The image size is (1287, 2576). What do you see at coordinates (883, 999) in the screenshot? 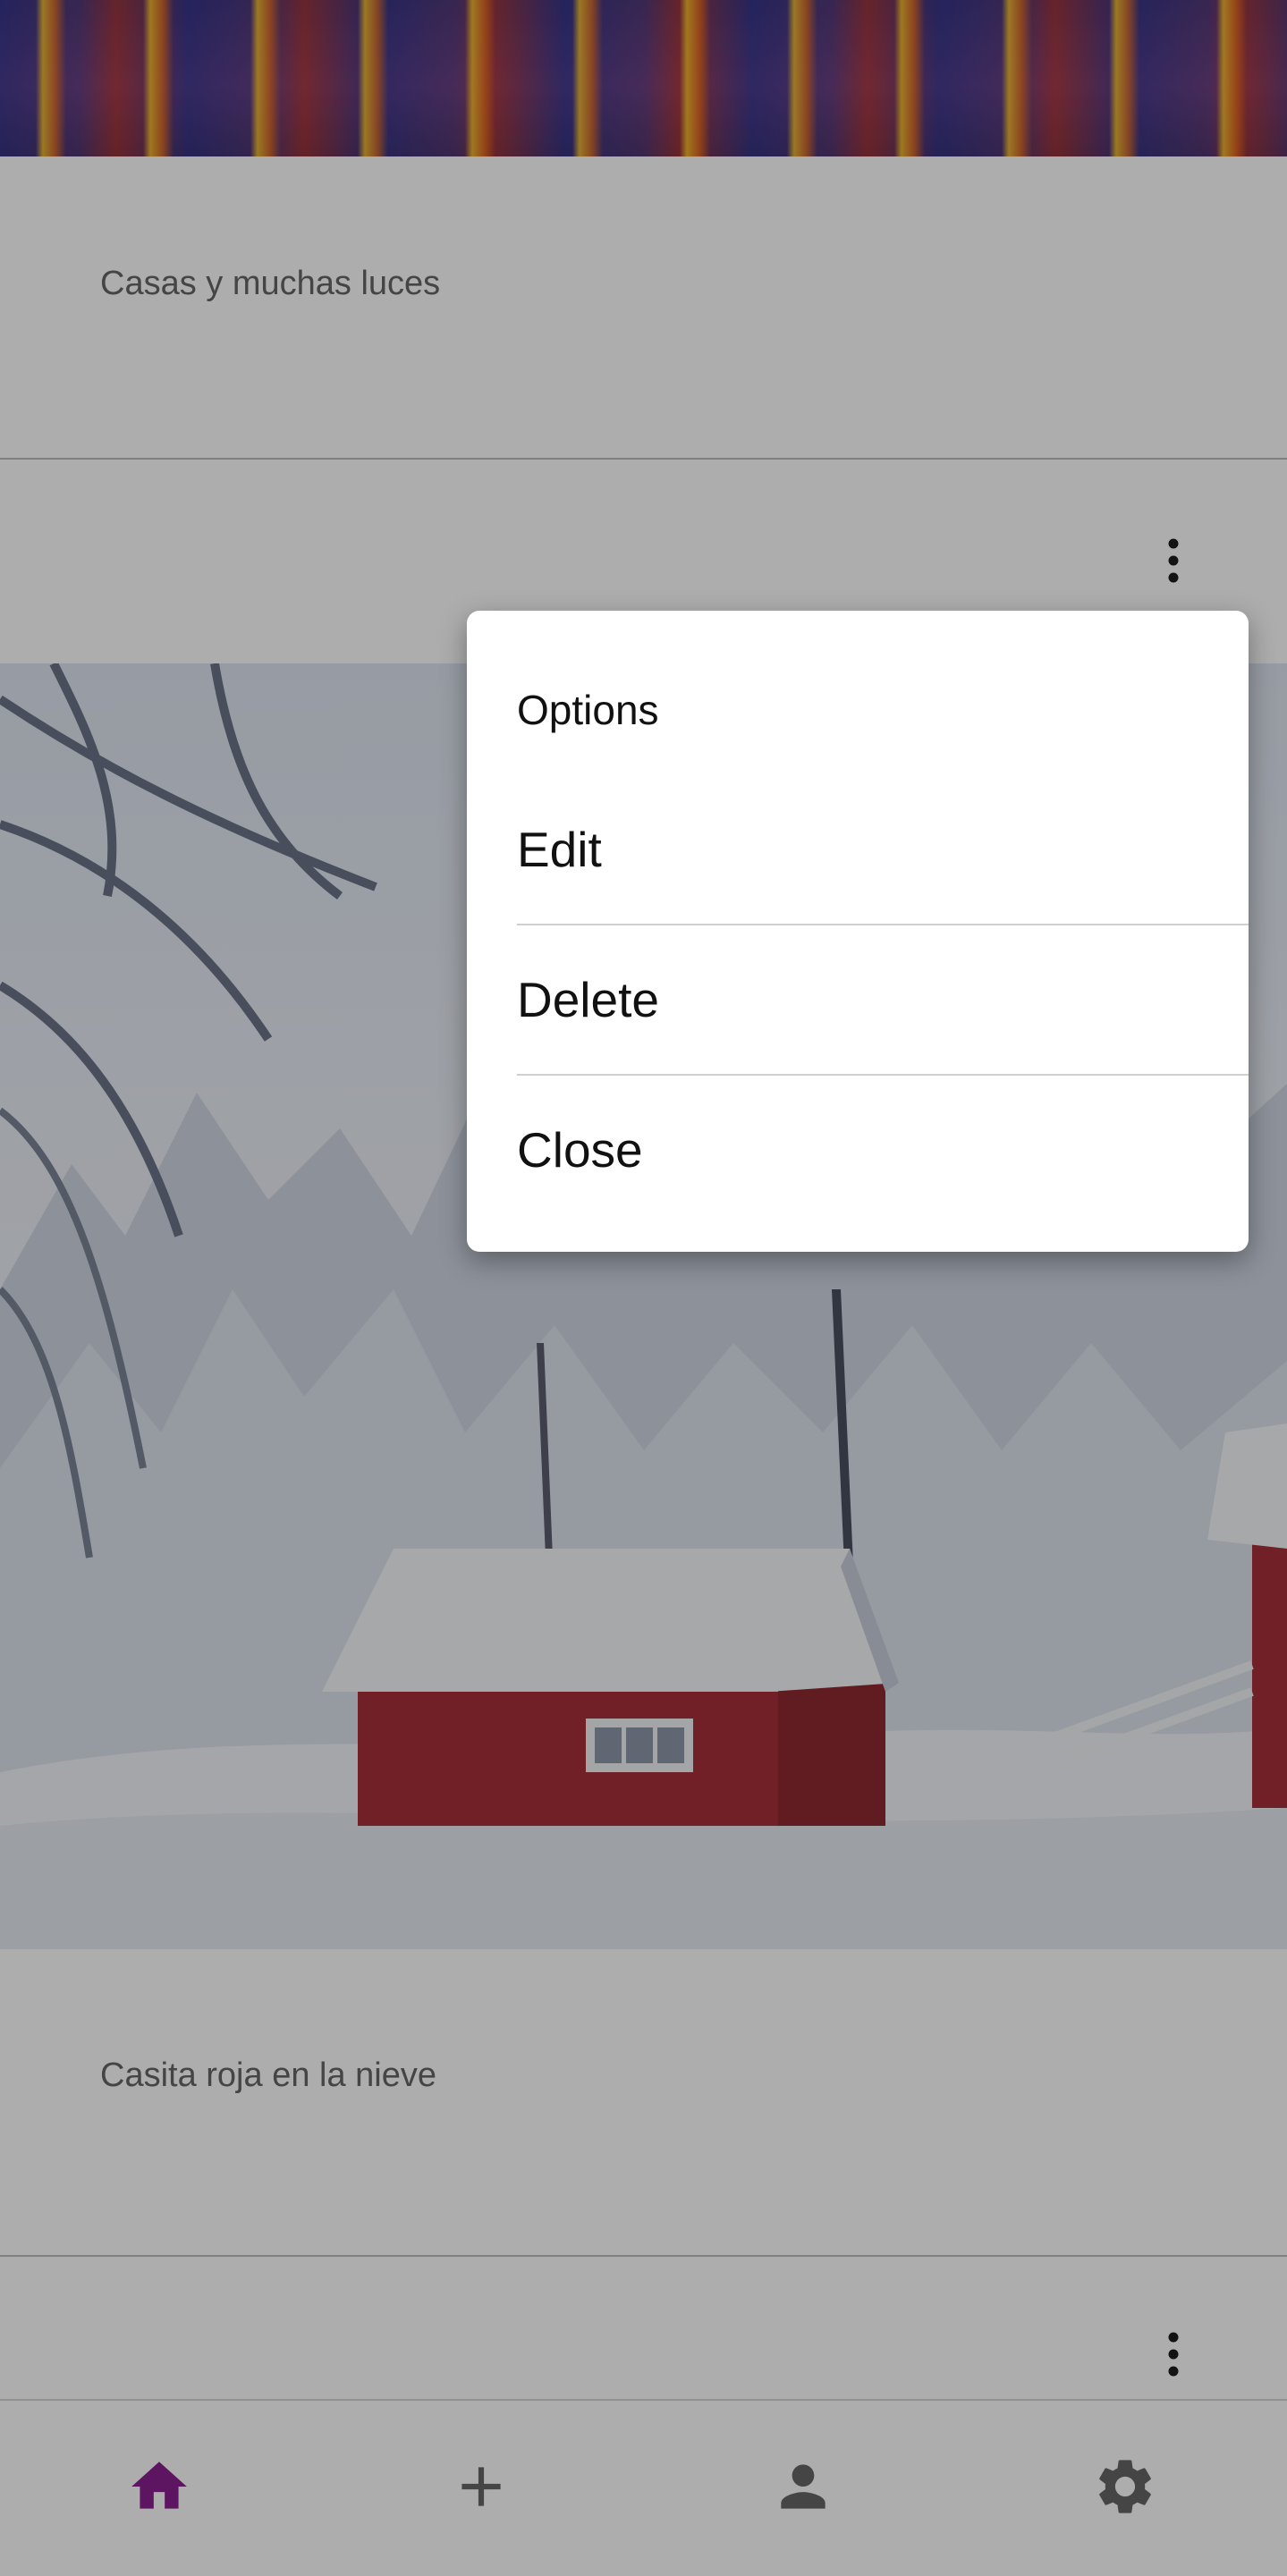
I see `menu-item-delete: Delete` at bounding box center [883, 999].